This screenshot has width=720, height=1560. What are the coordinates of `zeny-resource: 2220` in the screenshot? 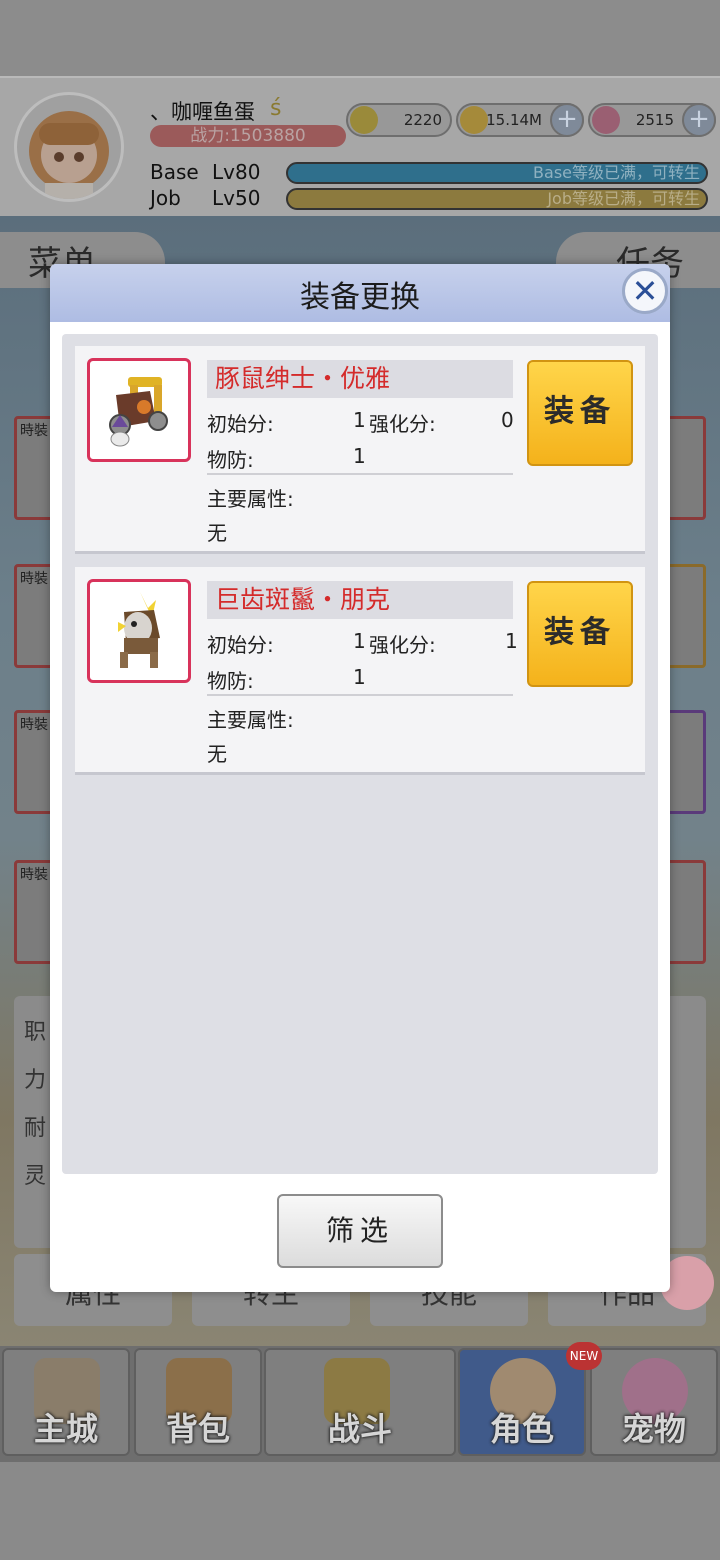 It's located at (399, 120).